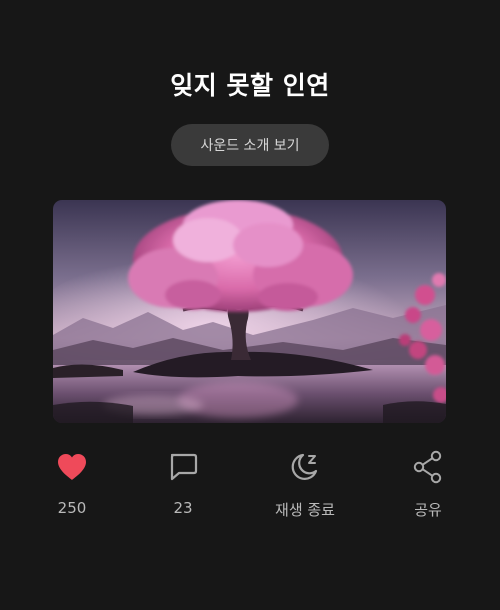 The image size is (500, 610). I want to click on moon-sleep-icon, so click(305, 467).